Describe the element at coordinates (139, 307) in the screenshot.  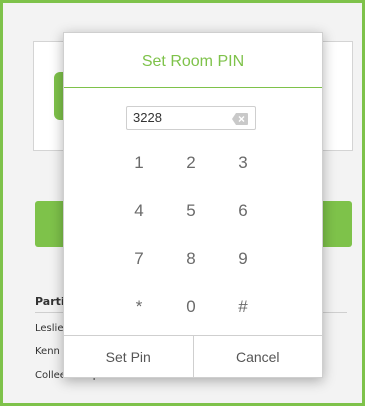
I see `key-star: *` at that location.